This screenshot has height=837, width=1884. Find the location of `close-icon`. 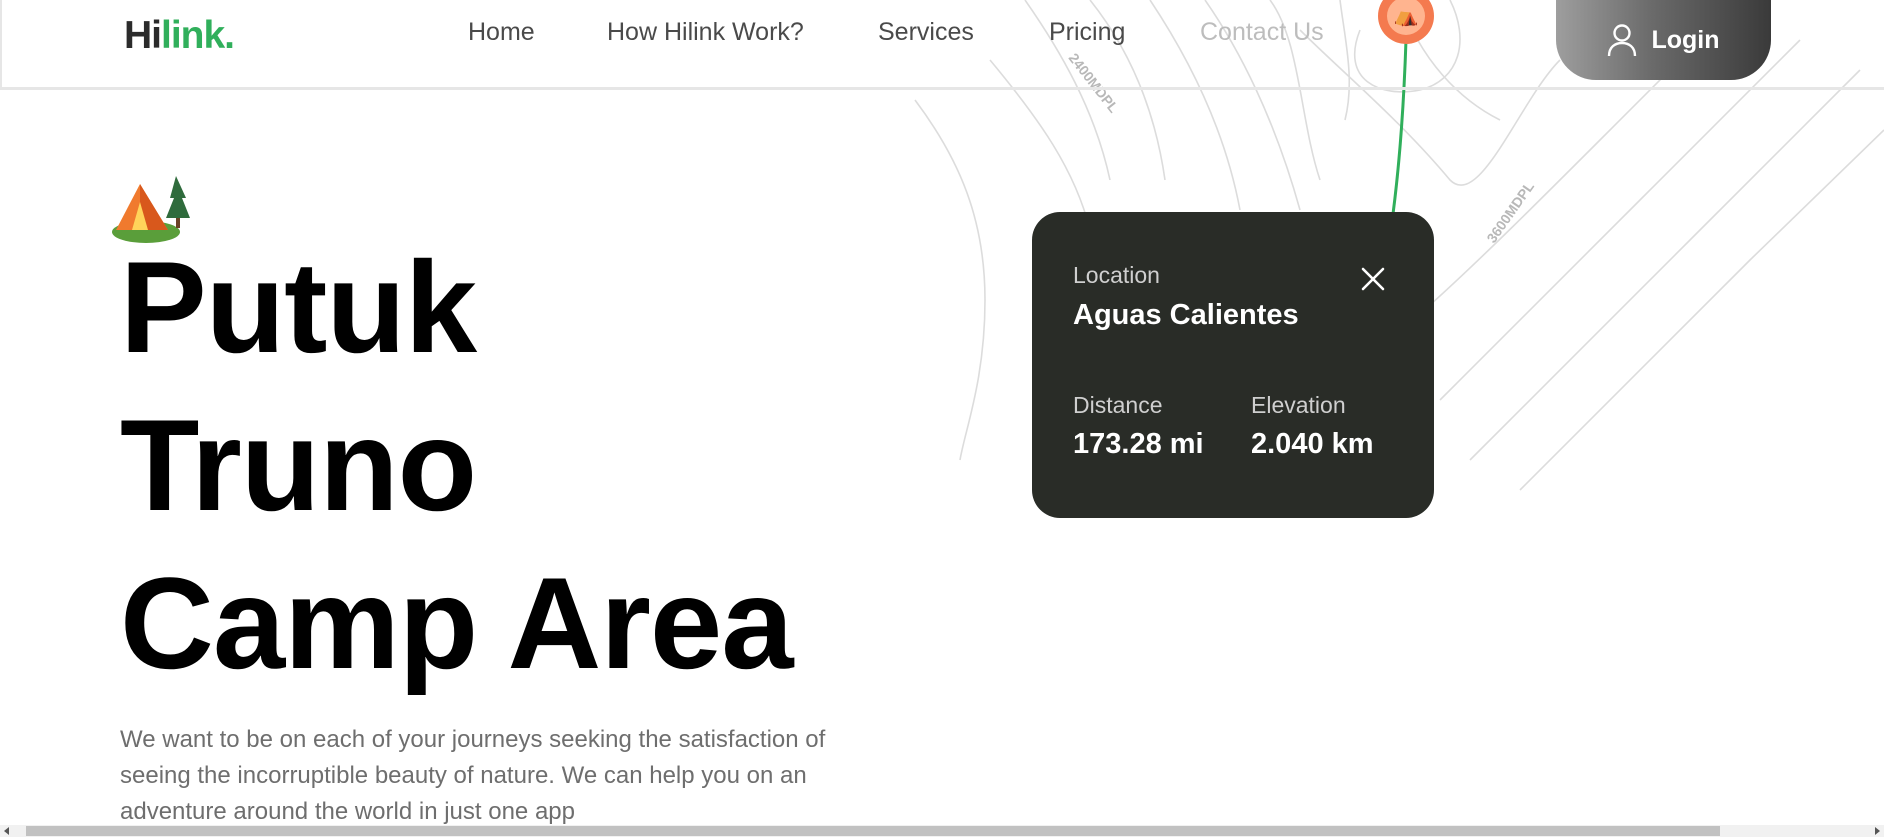

close-icon is located at coordinates (1373, 279).